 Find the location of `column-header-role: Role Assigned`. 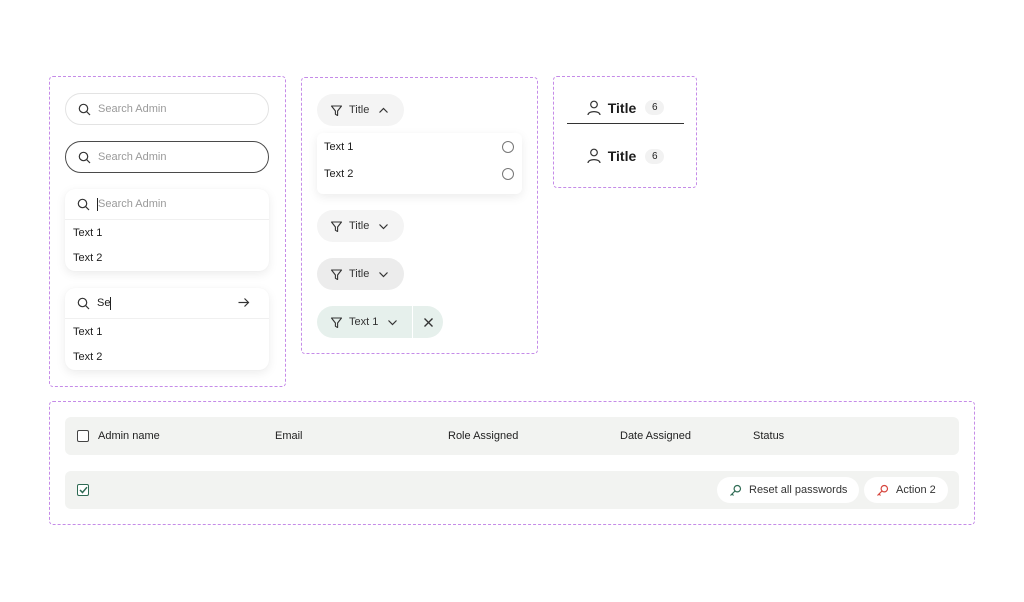

column-header-role: Role Assigned is located at coordinates (483, 436).